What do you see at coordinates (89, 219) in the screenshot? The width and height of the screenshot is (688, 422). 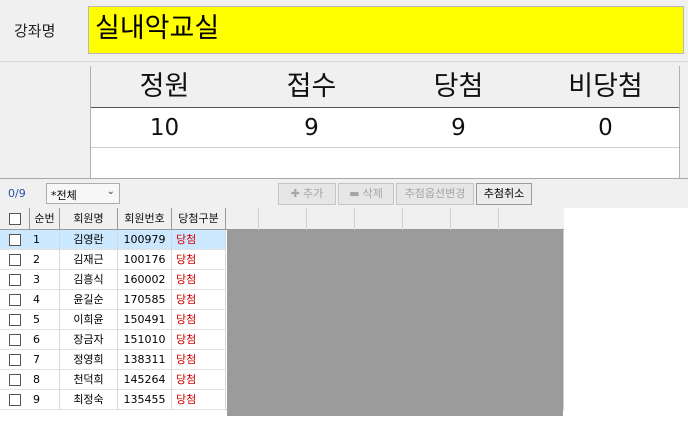 I see `grid-header-name: 회원명` at bounding box center [89, 219].